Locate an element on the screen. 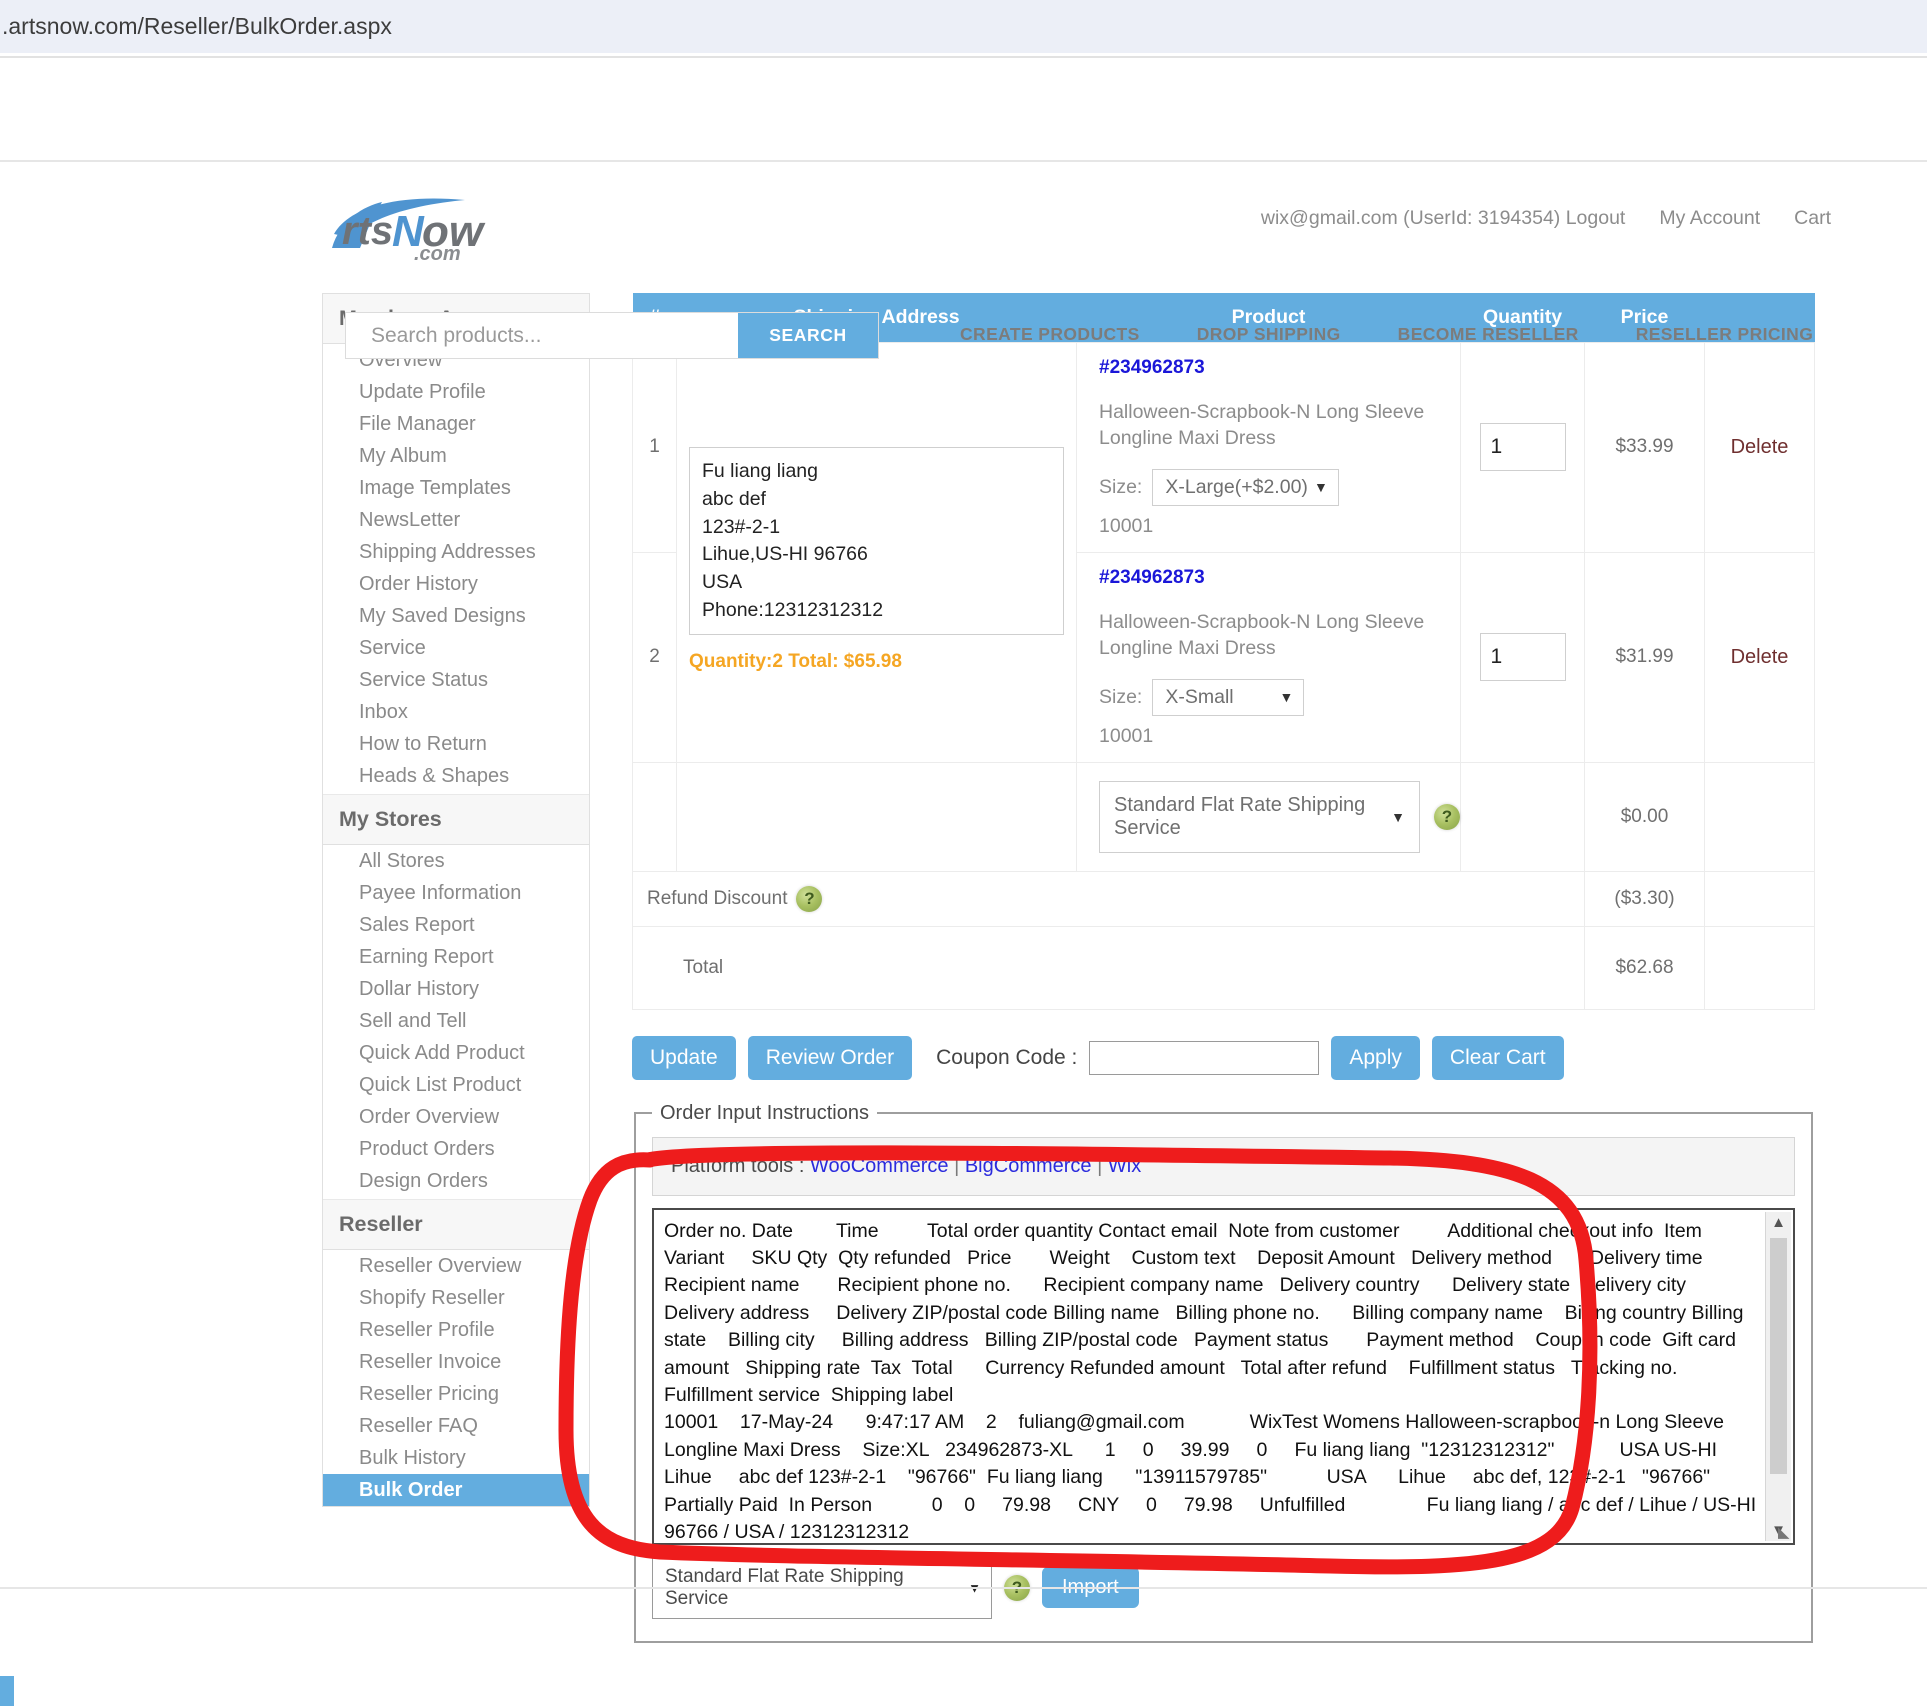 This screenshot has height=1706, width=1927. sidebar-item-shipping-addresses: Shipping Addresses is located at coordinates (456, 552).